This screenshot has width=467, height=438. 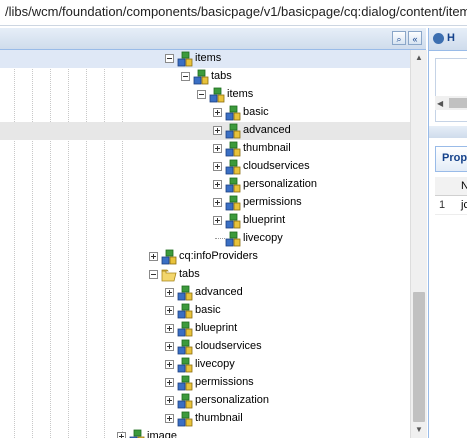 I want to click on grid-column-name: N, so click(x=464, y=186).